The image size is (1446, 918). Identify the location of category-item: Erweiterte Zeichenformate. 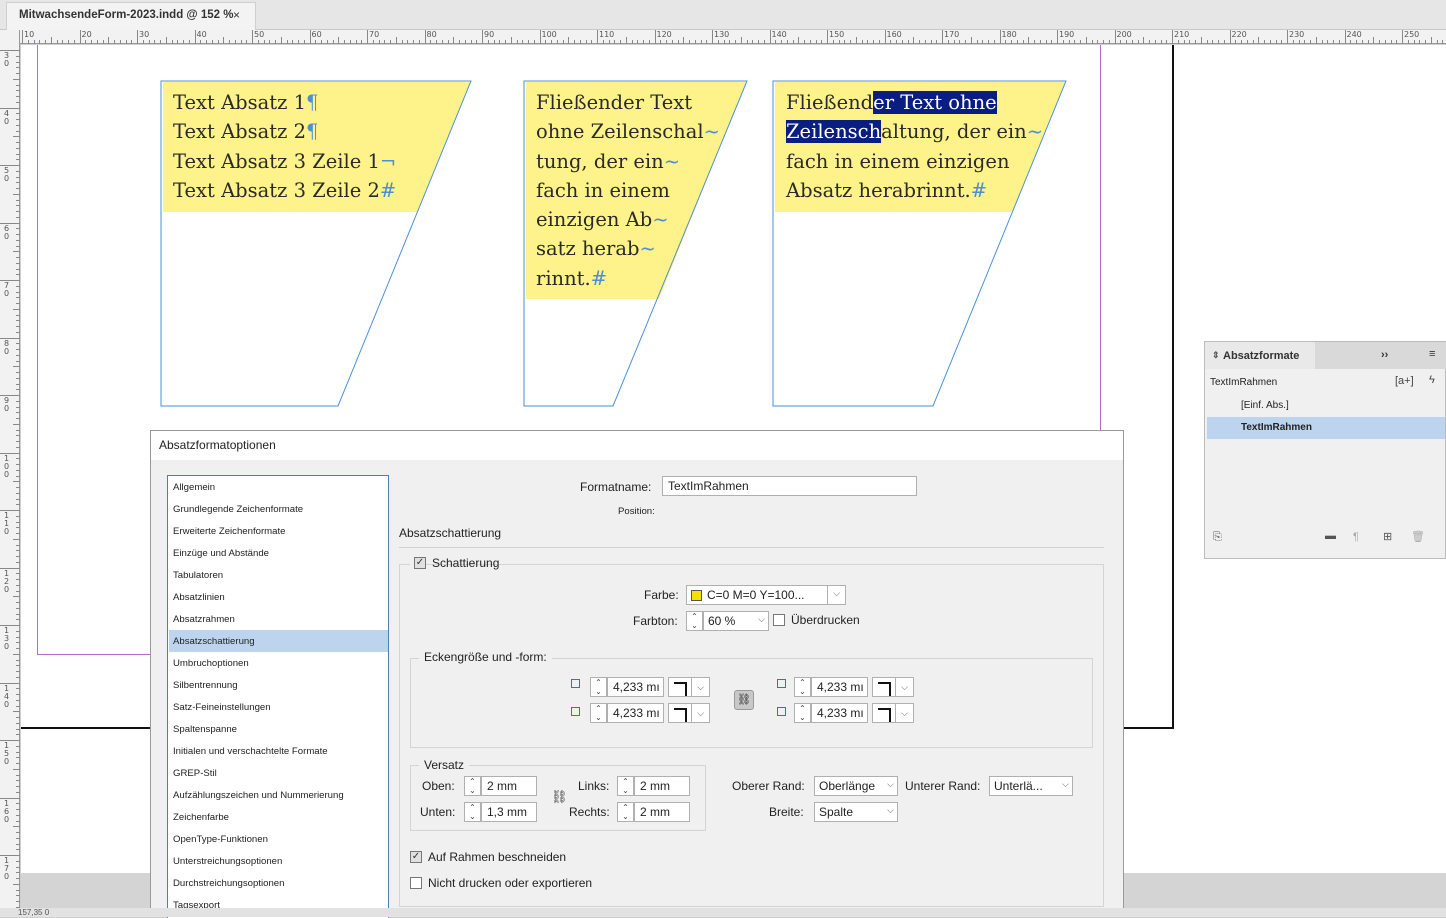
(278, 531).